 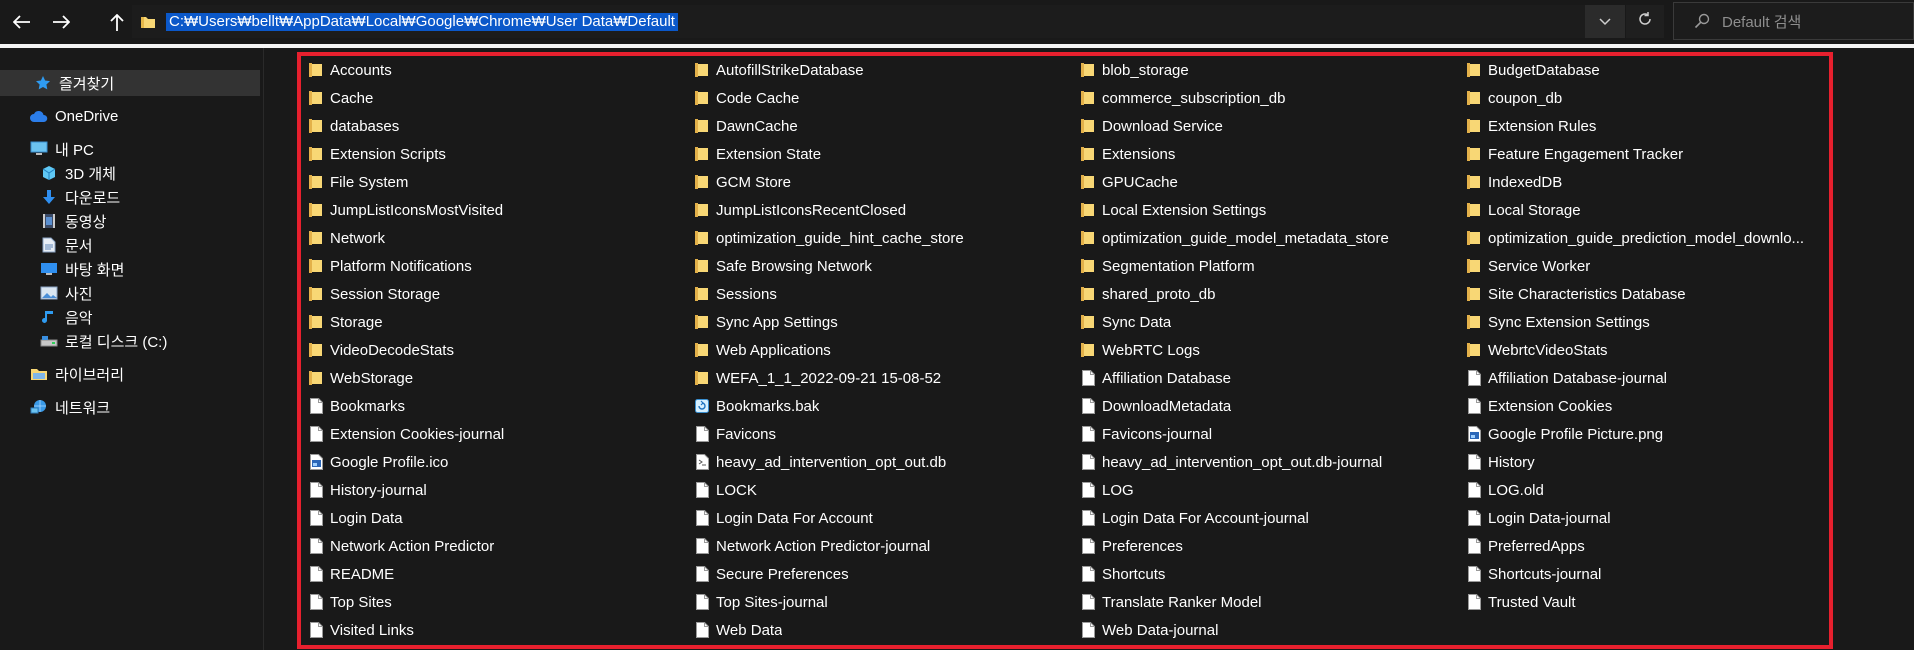 I want to click on folder-item: WEFA_1_1_2022-09-21 15-08-52, so click(x=879, y=378).